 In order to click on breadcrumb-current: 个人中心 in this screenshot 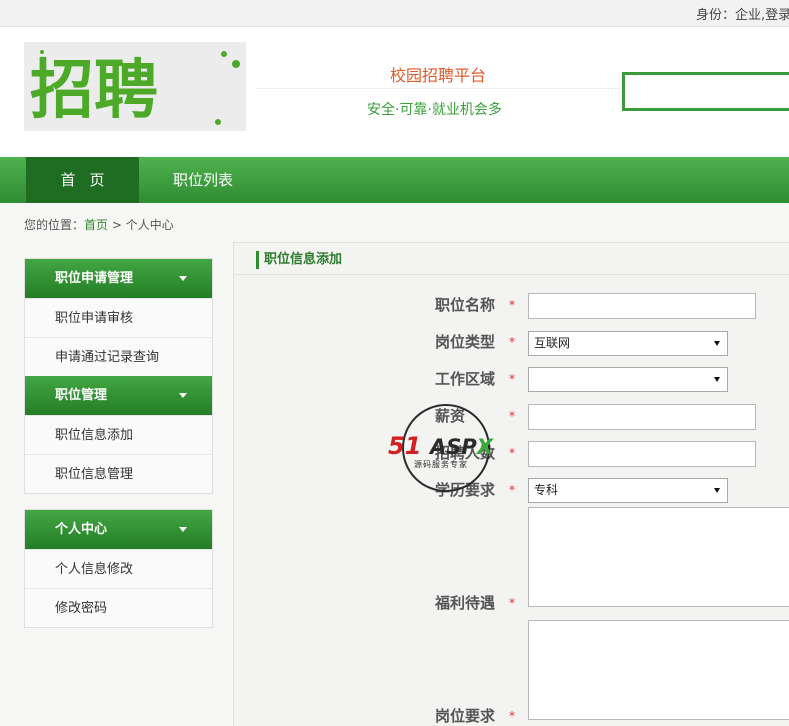, I will do `click(149, 225)`.